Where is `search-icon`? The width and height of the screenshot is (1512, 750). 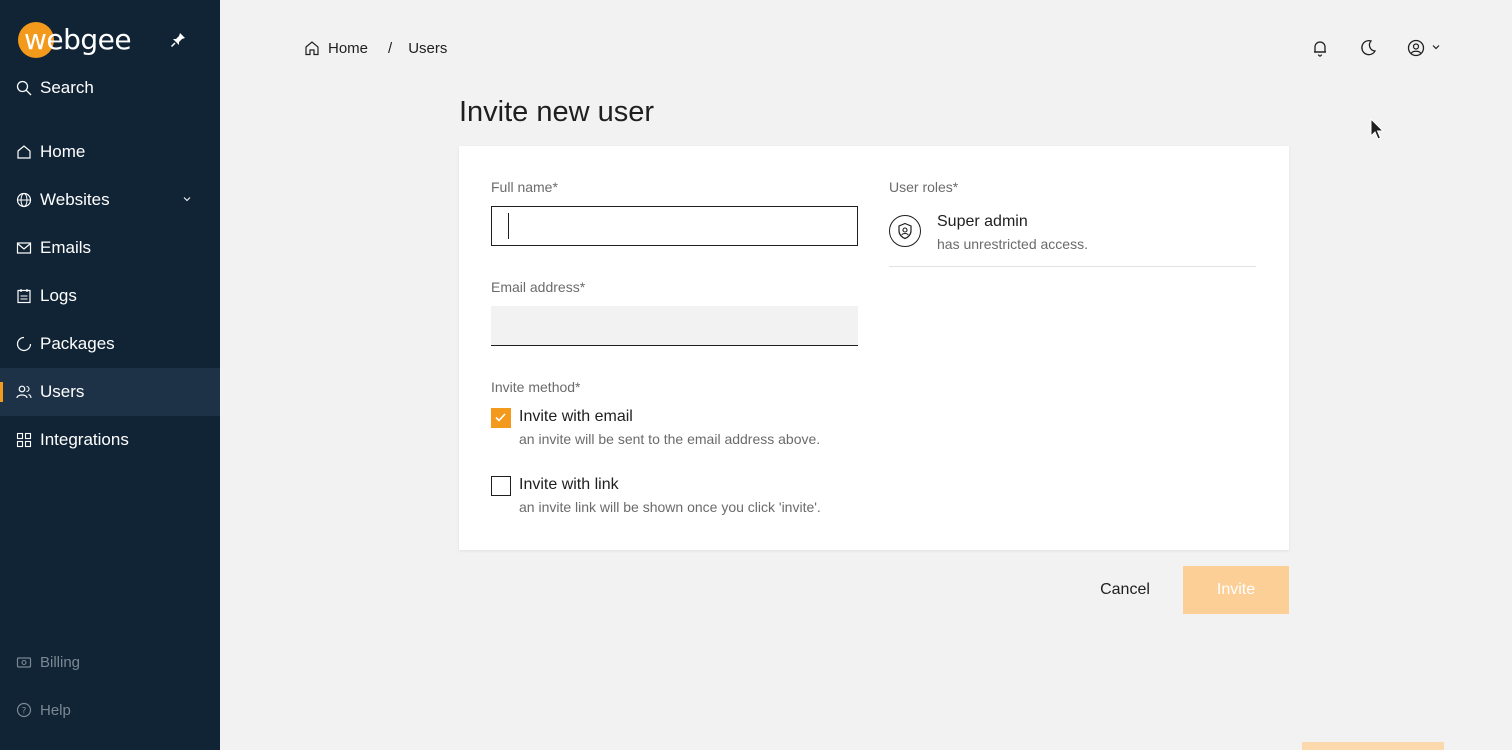
search-icon is located at coordinates (24, 88).